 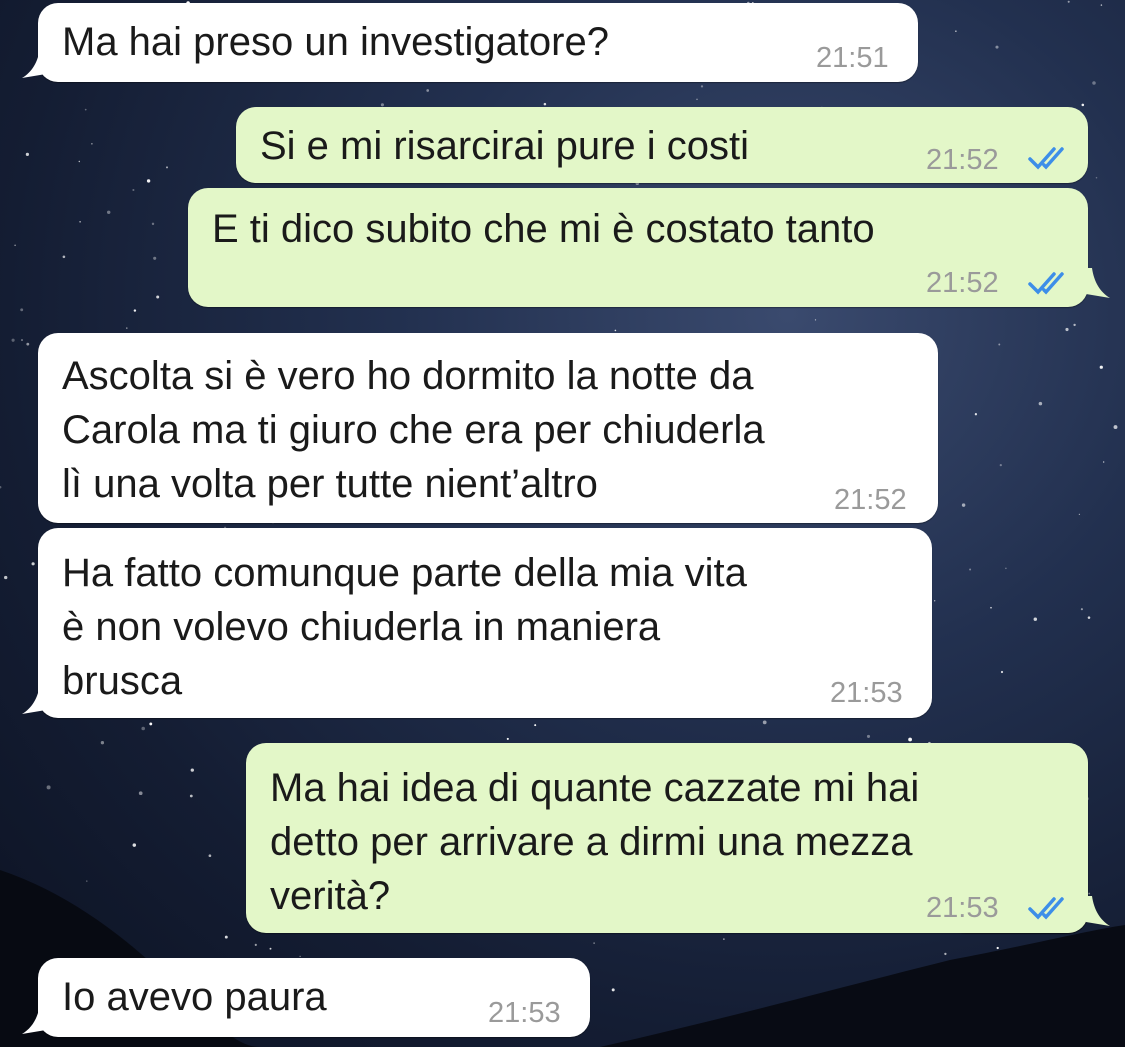 What do you see at coordinates (408, 376) in the screenshot?
I see `message-line: Ascolta si è vero ho dormito la notte da` at bounding box center [408, 376].